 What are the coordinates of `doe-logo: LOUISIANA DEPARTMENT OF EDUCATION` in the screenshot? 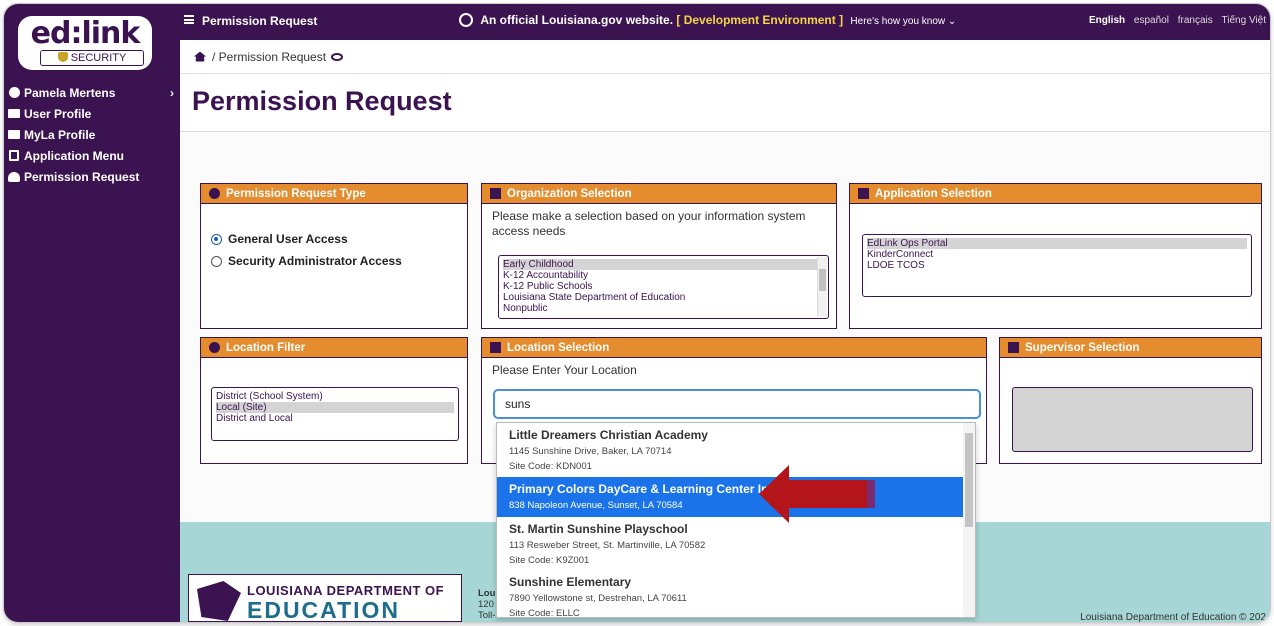 It's located at (325, 598).